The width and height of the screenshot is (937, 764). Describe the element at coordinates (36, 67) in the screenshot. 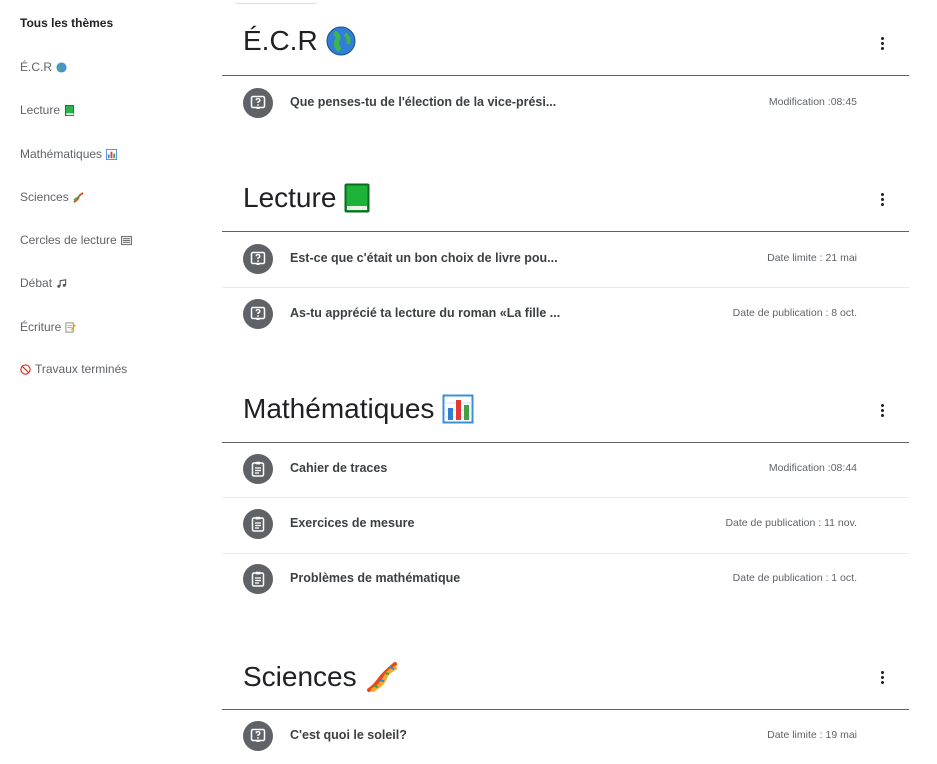

I see `sidebar-item-label: É.C.R` at that location.